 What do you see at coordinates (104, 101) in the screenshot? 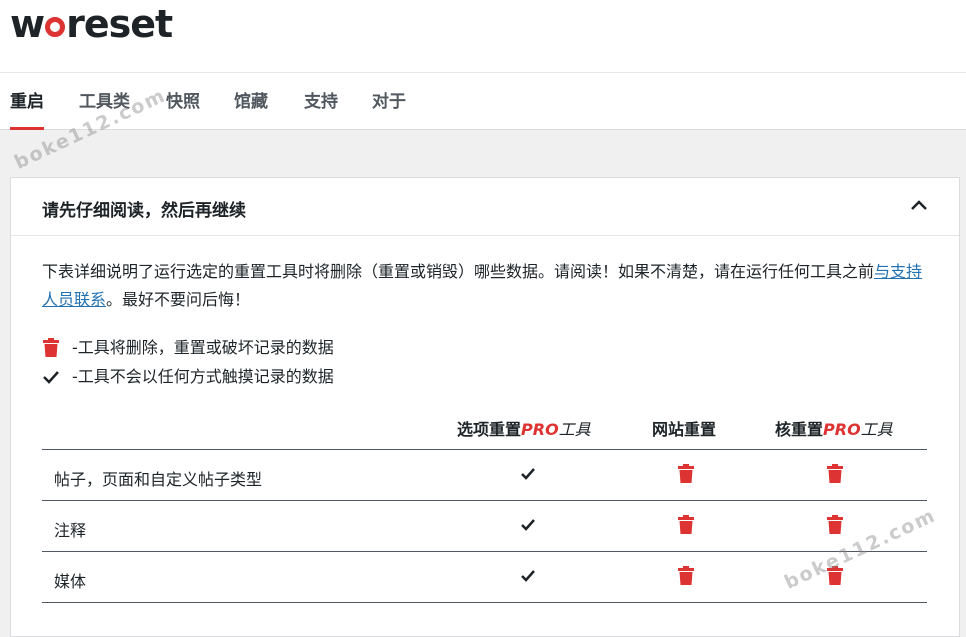
I see `tab-tools: 工具类` at bounding box center [104, 101].